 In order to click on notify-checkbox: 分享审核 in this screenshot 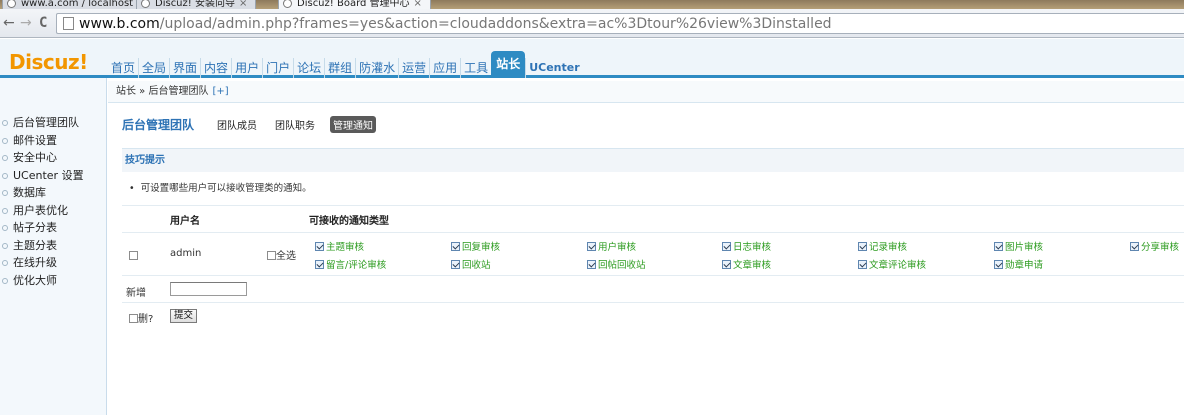, I will do `click(1154, 246)`.